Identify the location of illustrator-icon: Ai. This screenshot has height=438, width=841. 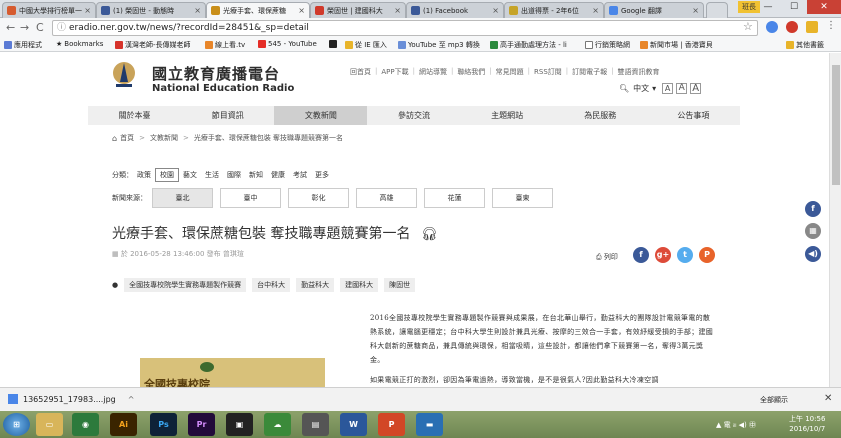
(123, 424).